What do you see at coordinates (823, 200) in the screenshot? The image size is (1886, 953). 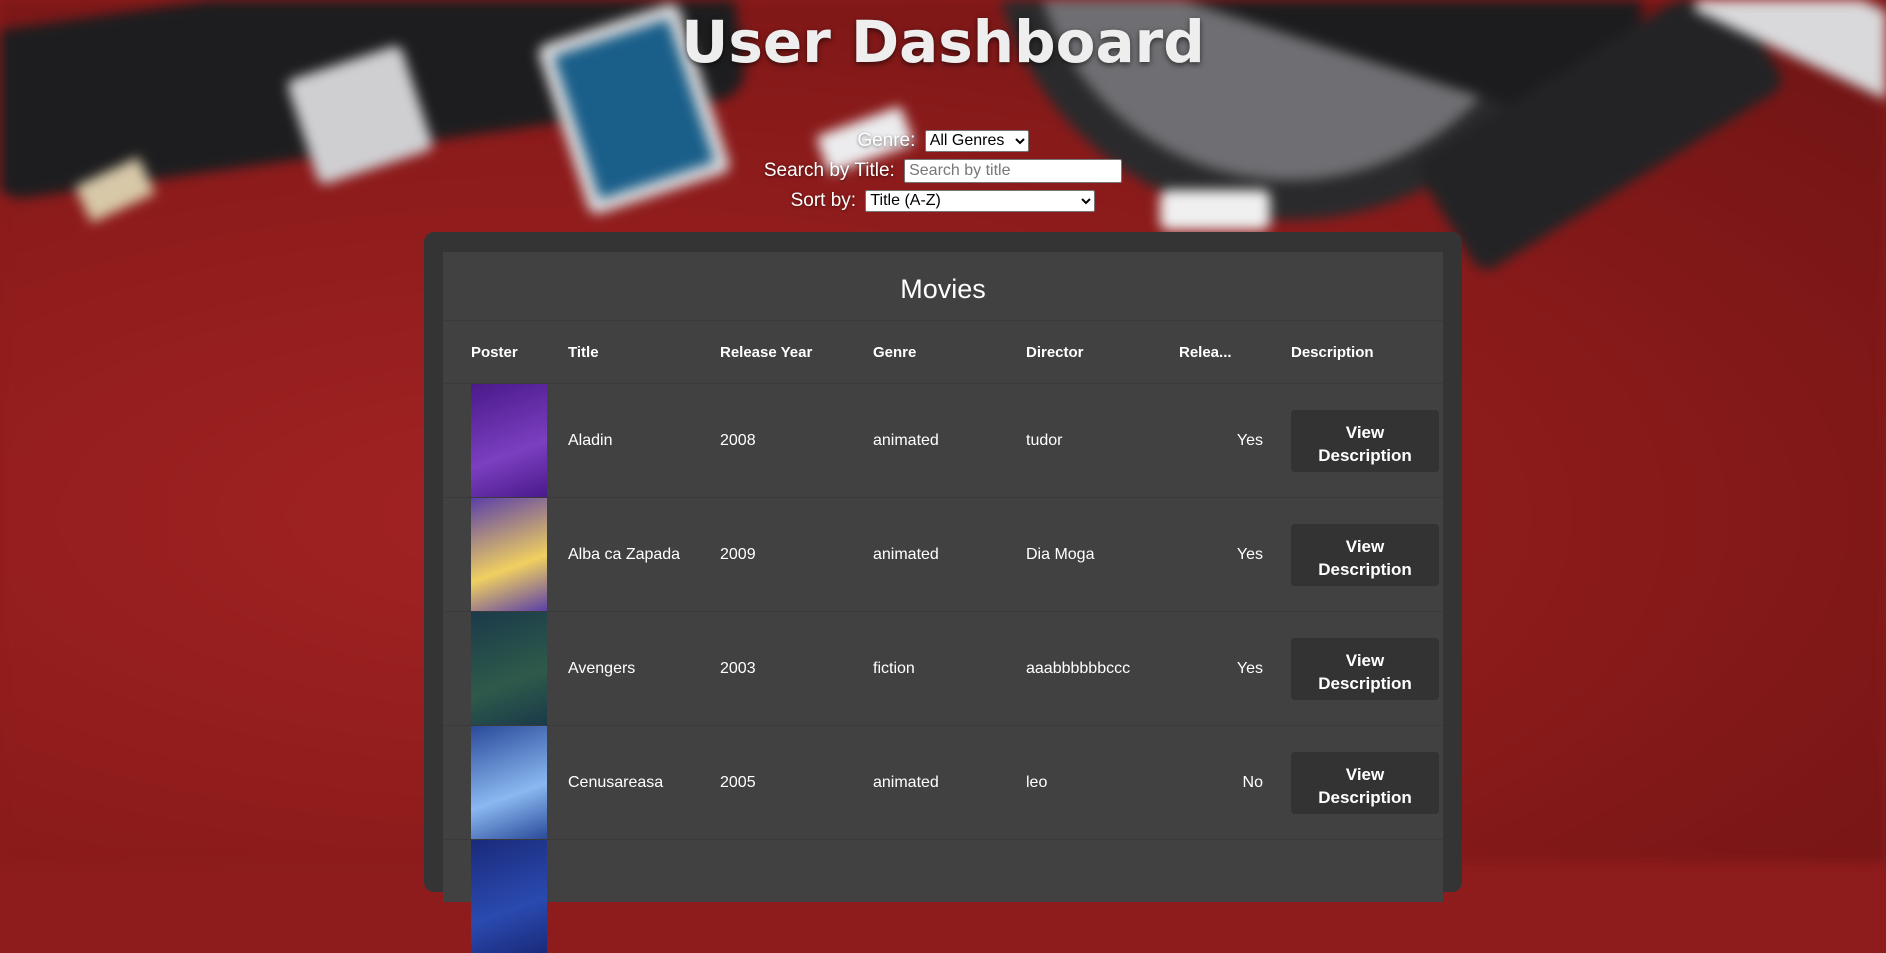 I see `sort-label: Sort by:` at bounding box center [823, 200].